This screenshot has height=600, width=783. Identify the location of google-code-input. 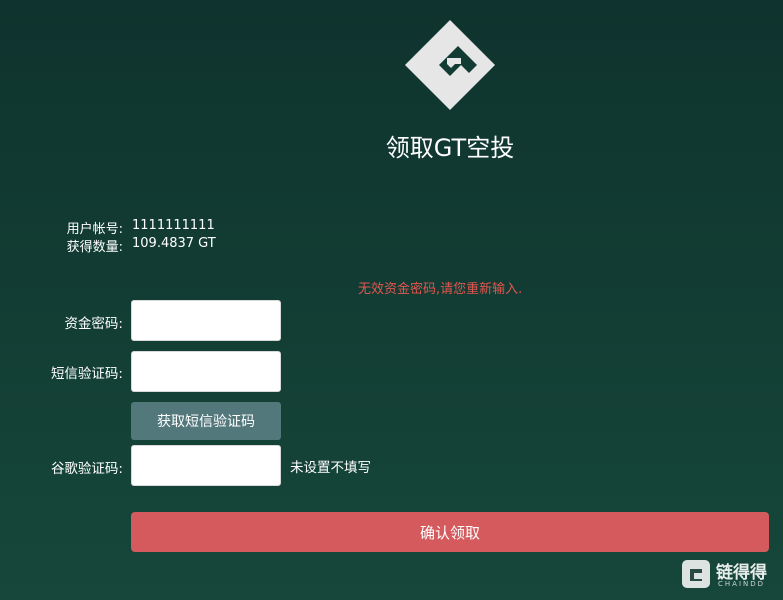
(206, 465).